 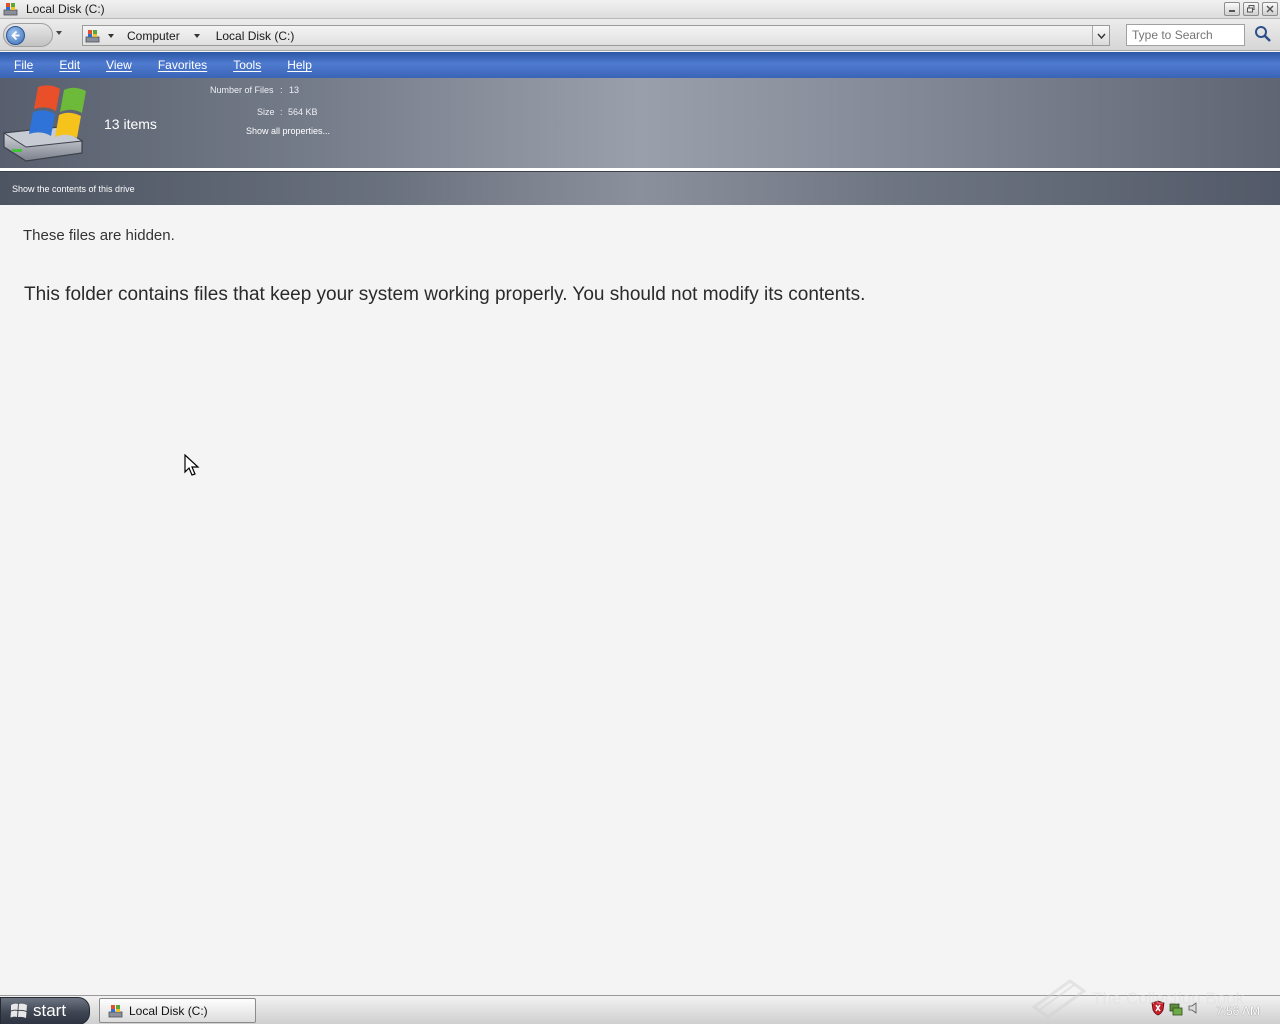 I want to click on breadcrumb-local-disk: Local Disk (C:), so click(x=255, y=36).